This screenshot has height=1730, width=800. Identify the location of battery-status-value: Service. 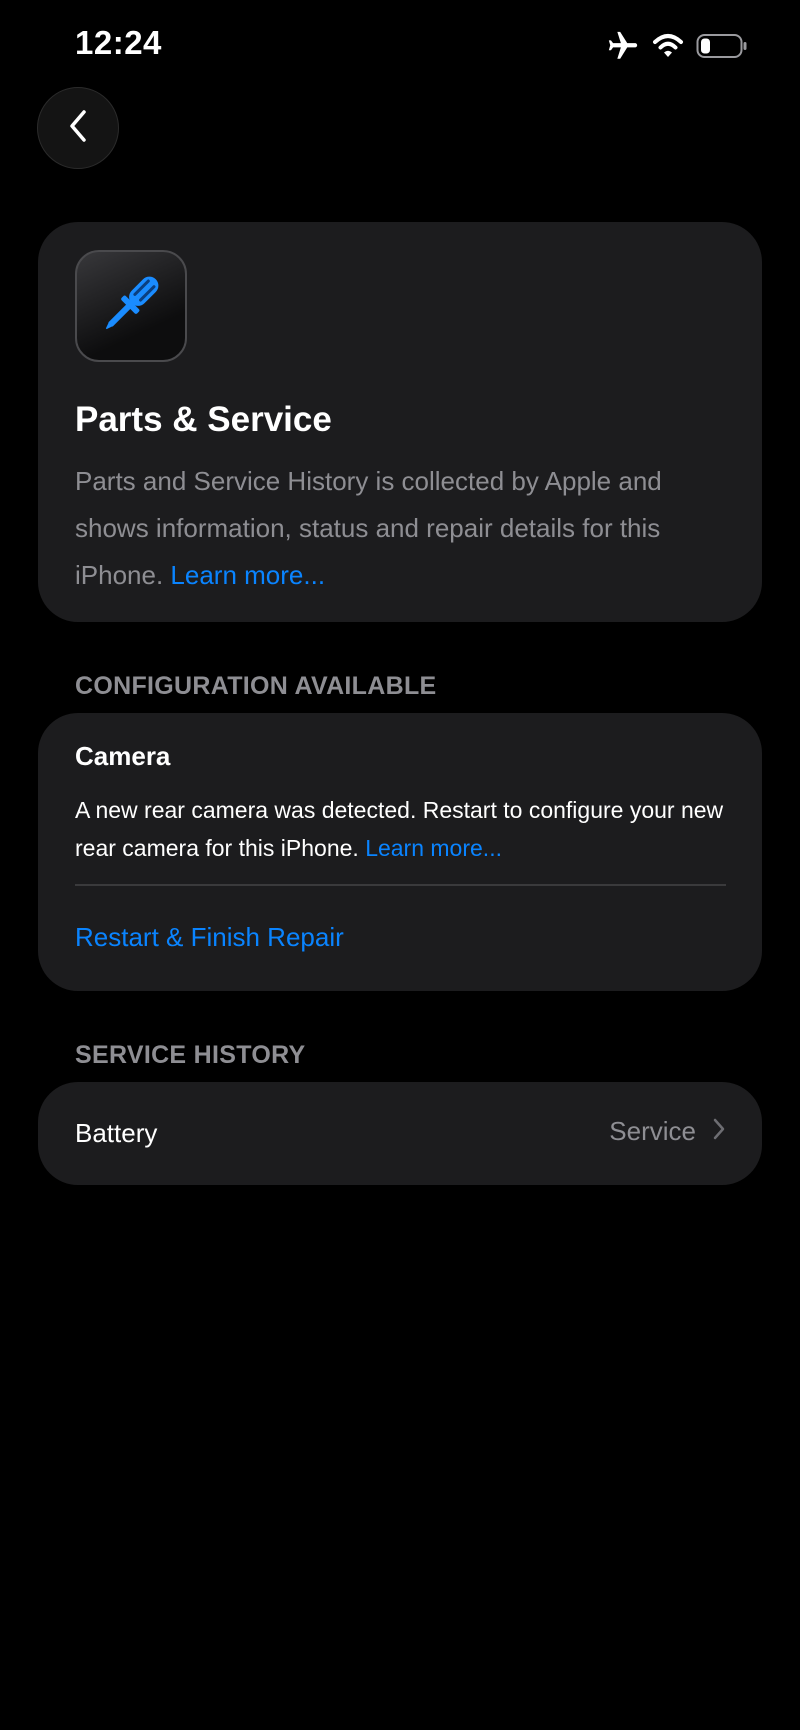
(652, 1131).